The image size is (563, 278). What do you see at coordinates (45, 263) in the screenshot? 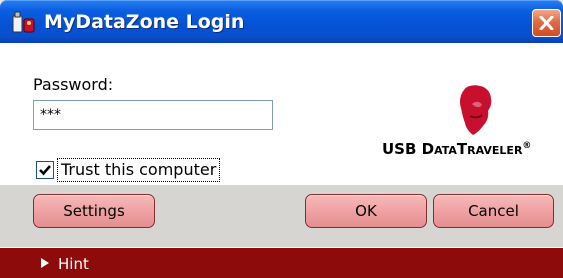
I see `expand-arrow-icon` at bounding box center [45, 263].